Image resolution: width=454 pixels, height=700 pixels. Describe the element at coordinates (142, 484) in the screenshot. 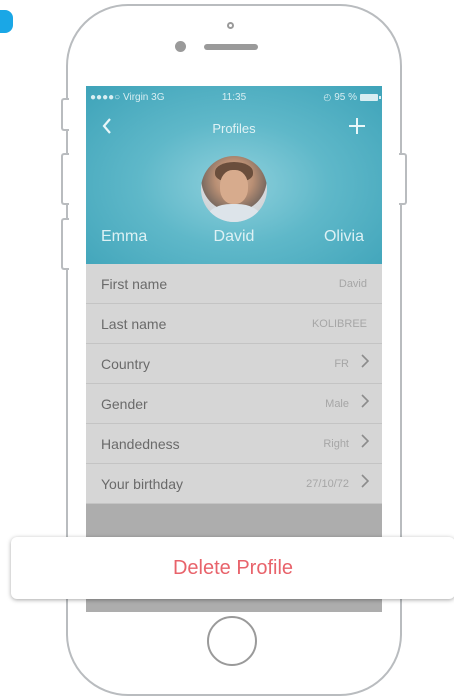

I see `field-label: Your birthday` at that location.